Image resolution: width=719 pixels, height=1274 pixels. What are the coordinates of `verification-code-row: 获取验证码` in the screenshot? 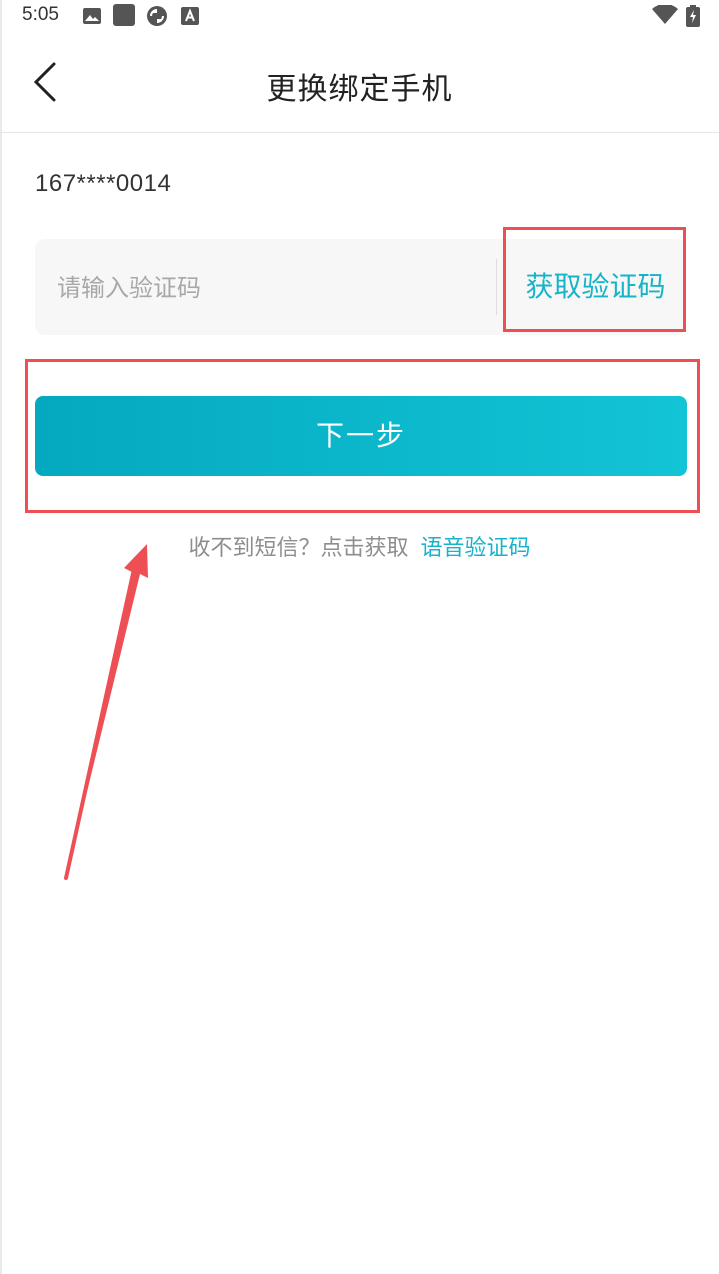 It's located at (360, 288).